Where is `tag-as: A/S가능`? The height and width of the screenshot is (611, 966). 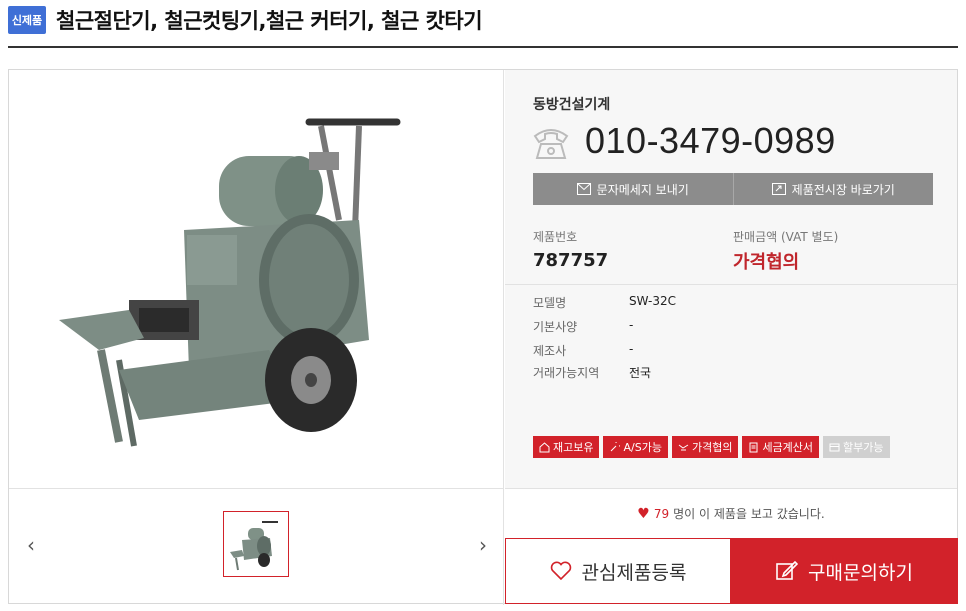
tag-as: A/S가능 is located at coordinates (635, 447).